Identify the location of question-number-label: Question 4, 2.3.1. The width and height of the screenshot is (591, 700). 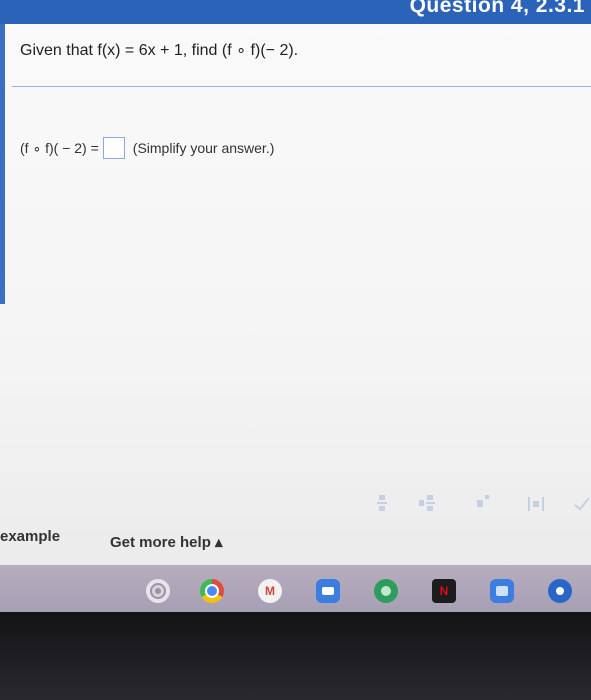
(497, 8).